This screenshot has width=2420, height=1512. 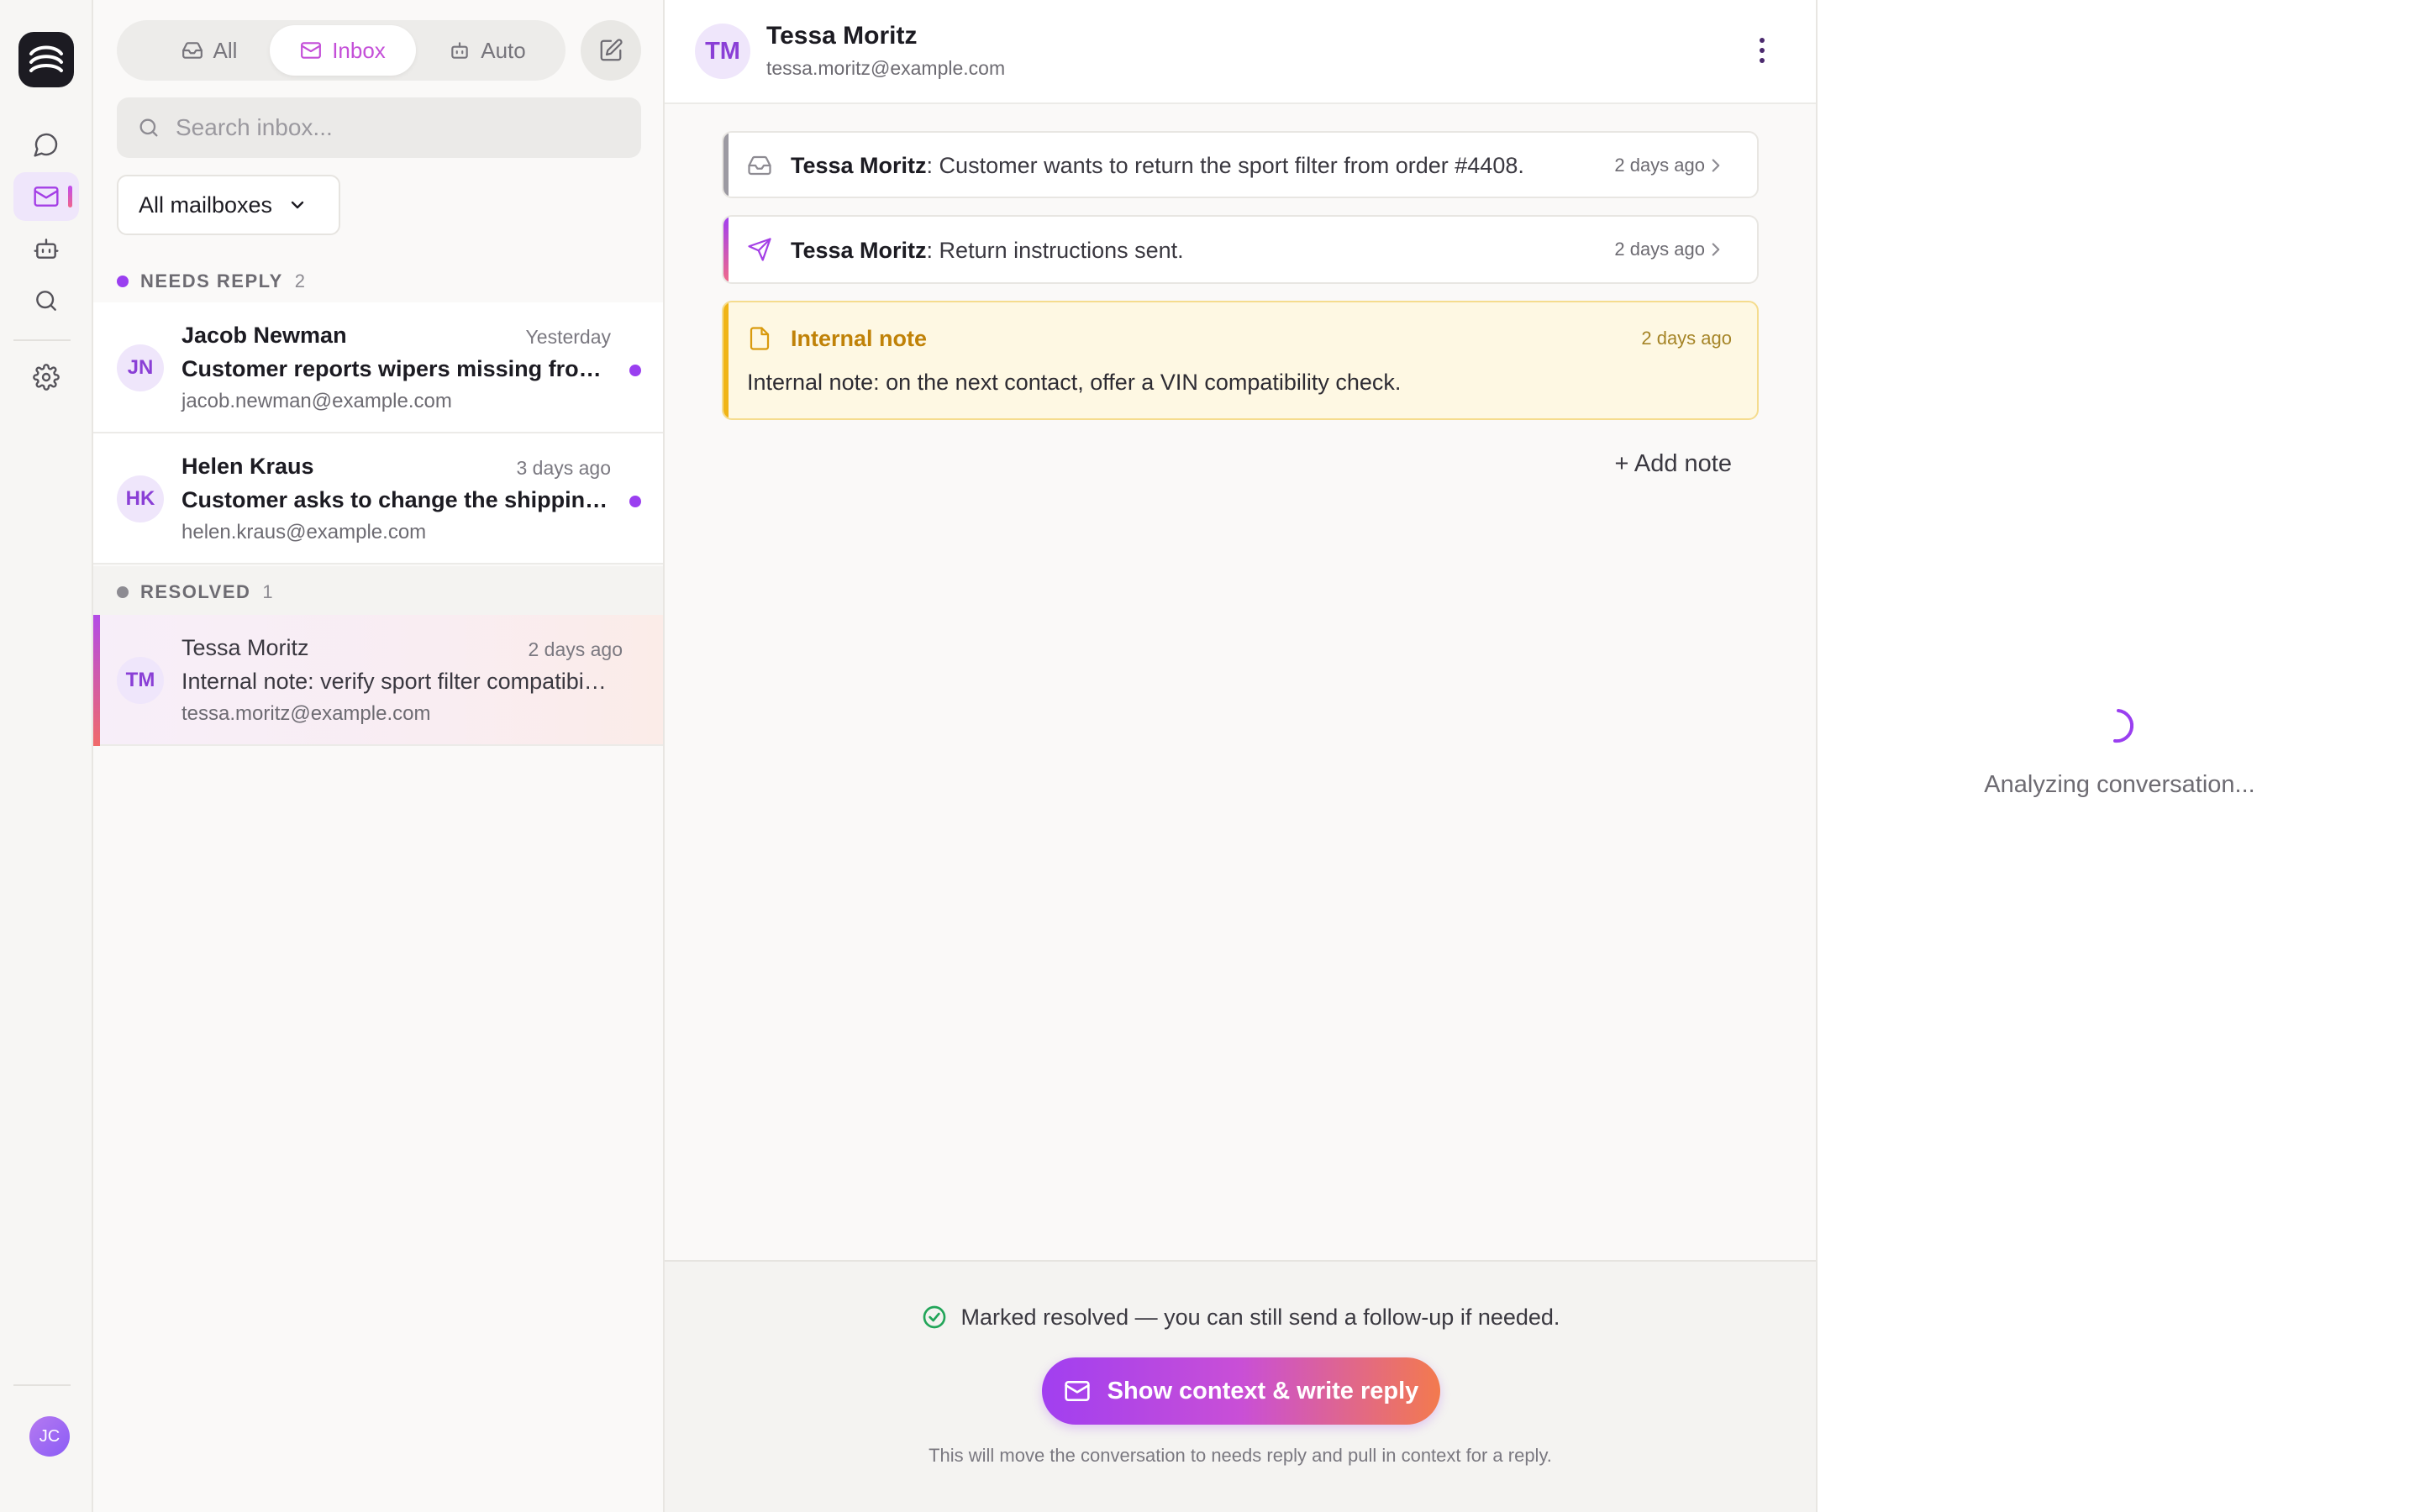 What do you see at coordinates (140, 498) in the screenshot?
I see `avatar: HK` at bounding box center [140, 498].